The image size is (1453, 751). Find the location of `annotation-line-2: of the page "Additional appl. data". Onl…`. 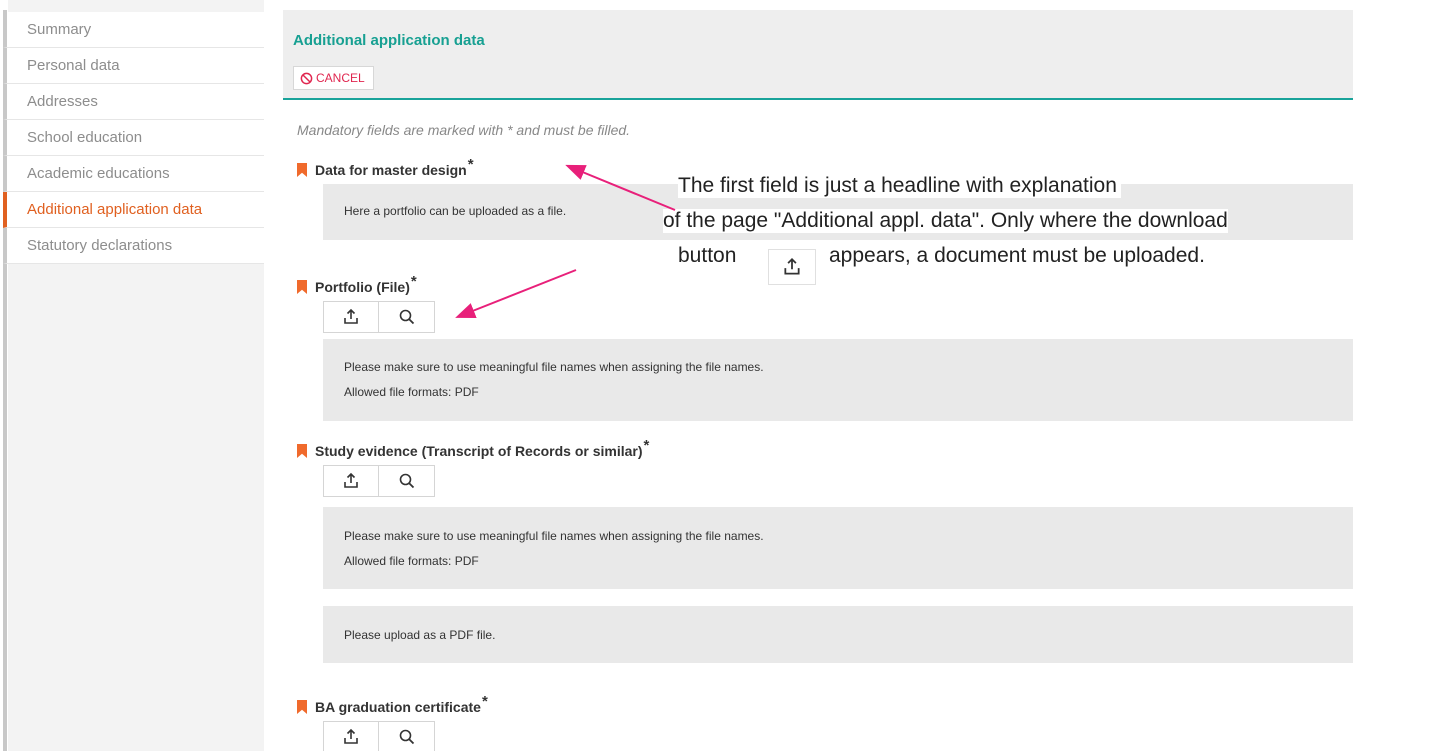

annotation-line-2: of the page "Additional appl. data". Onl… is located at coordinates (945, 221).